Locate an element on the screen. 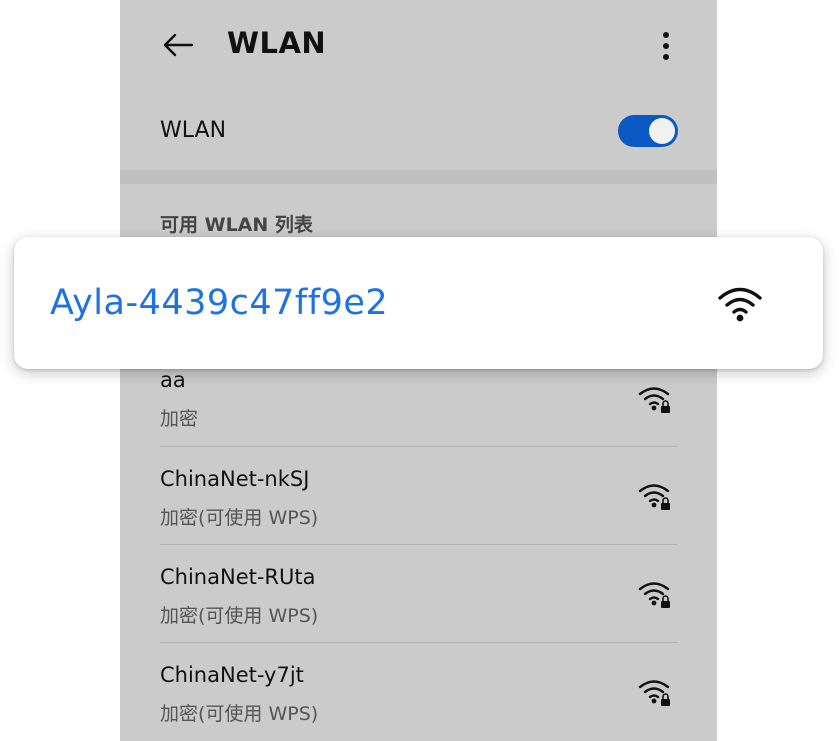 The image size is (839, 741). more-options-button is located at coordinates (666, 46).